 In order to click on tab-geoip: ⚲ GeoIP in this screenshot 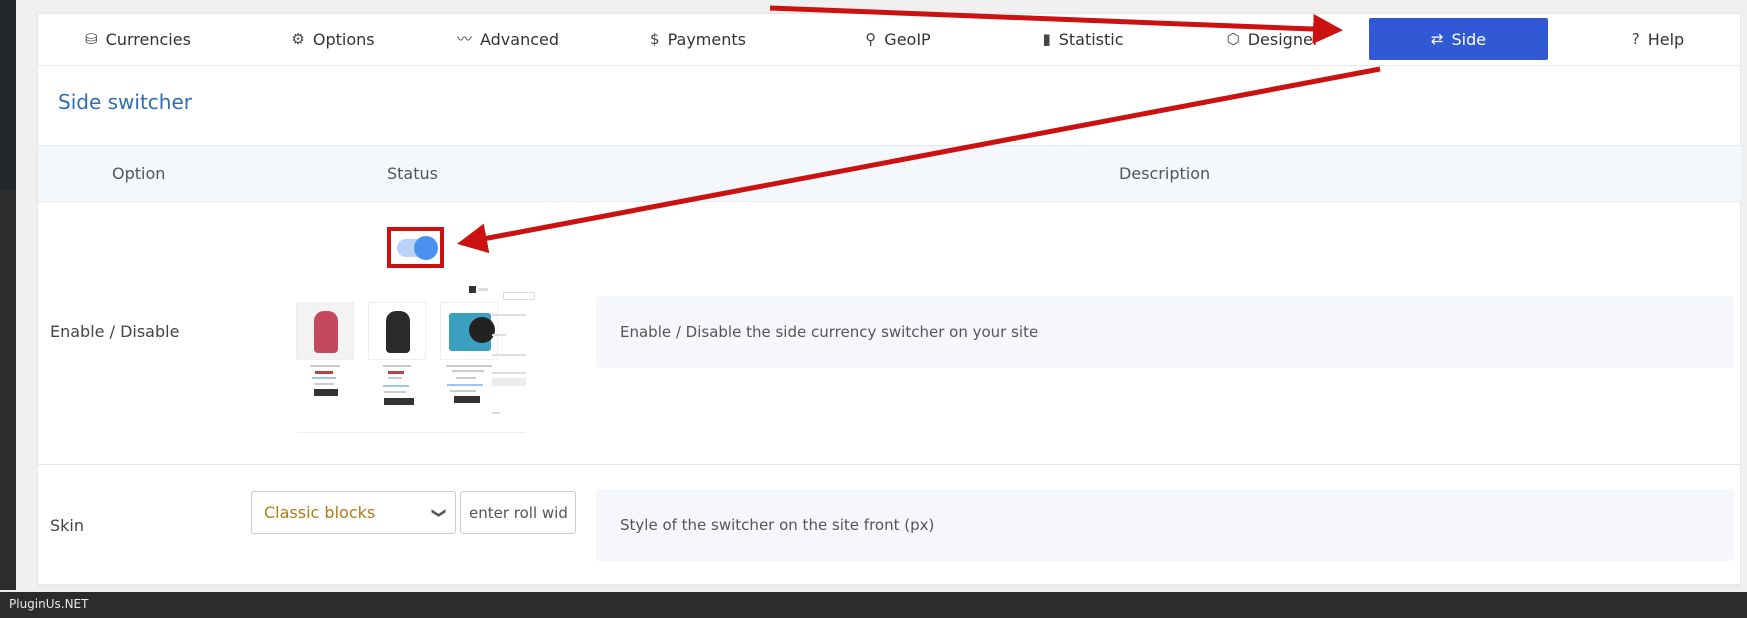, I will do `click(898, 39)`.